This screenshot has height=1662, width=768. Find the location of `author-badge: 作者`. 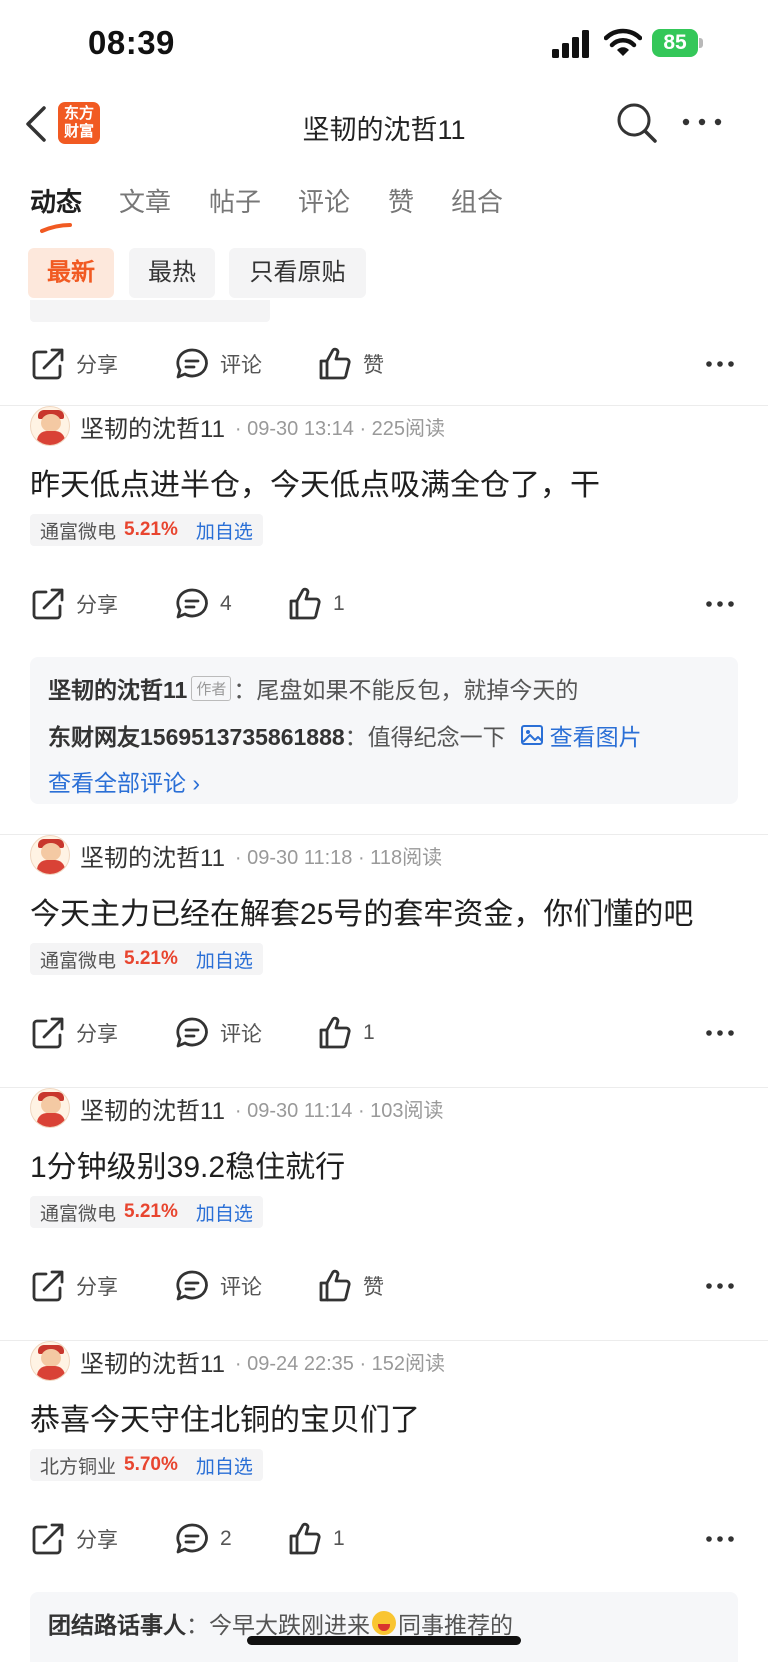

author-badge: 作者 is located at coordinates (211, 688).